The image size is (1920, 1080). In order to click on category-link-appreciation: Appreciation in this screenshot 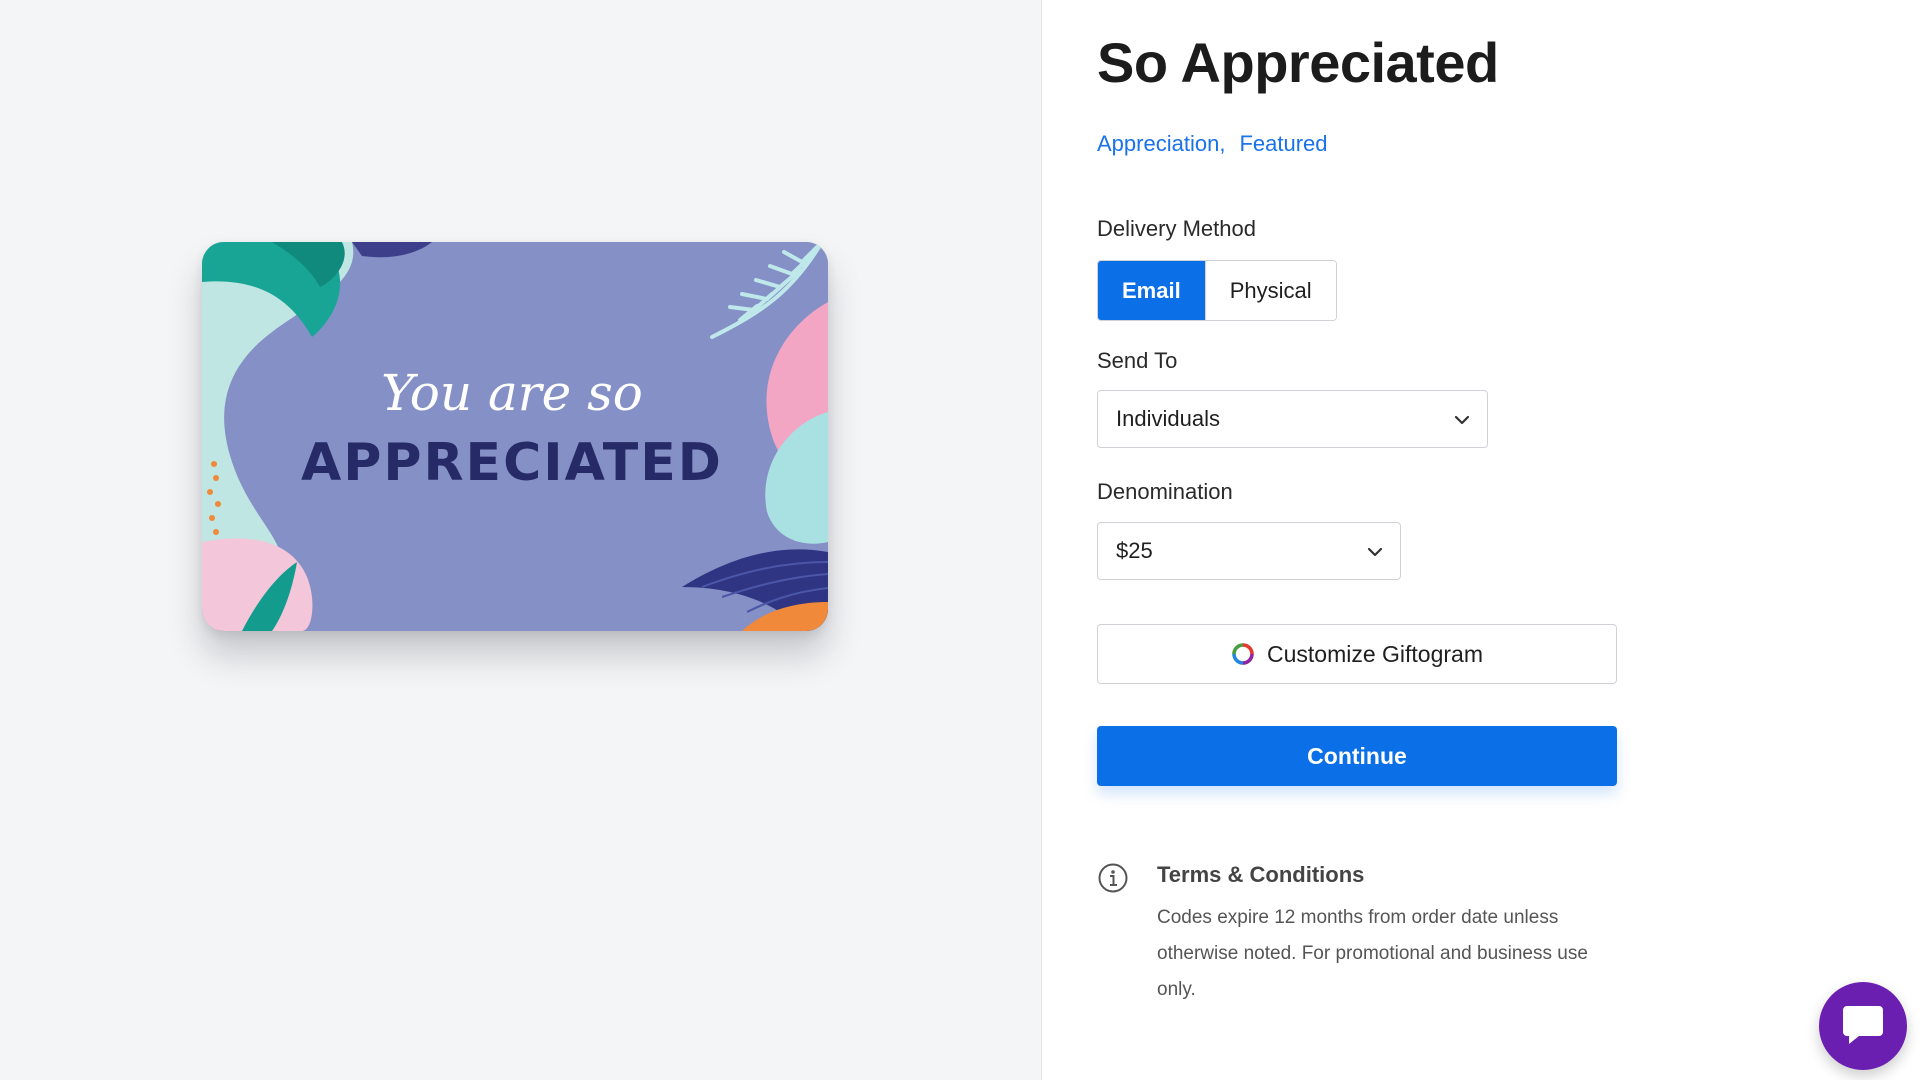, I will do `click(1158, 143)`.